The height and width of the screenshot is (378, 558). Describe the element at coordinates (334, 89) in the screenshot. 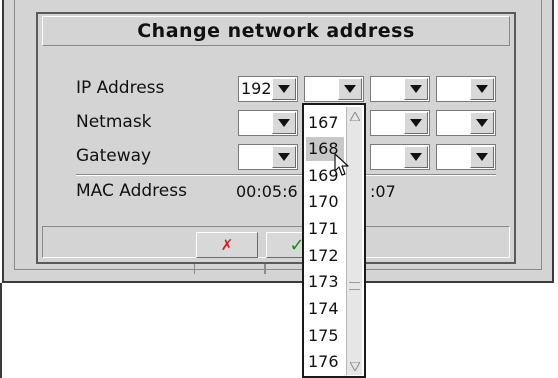

I see `ip-octet-2-select` at that location.